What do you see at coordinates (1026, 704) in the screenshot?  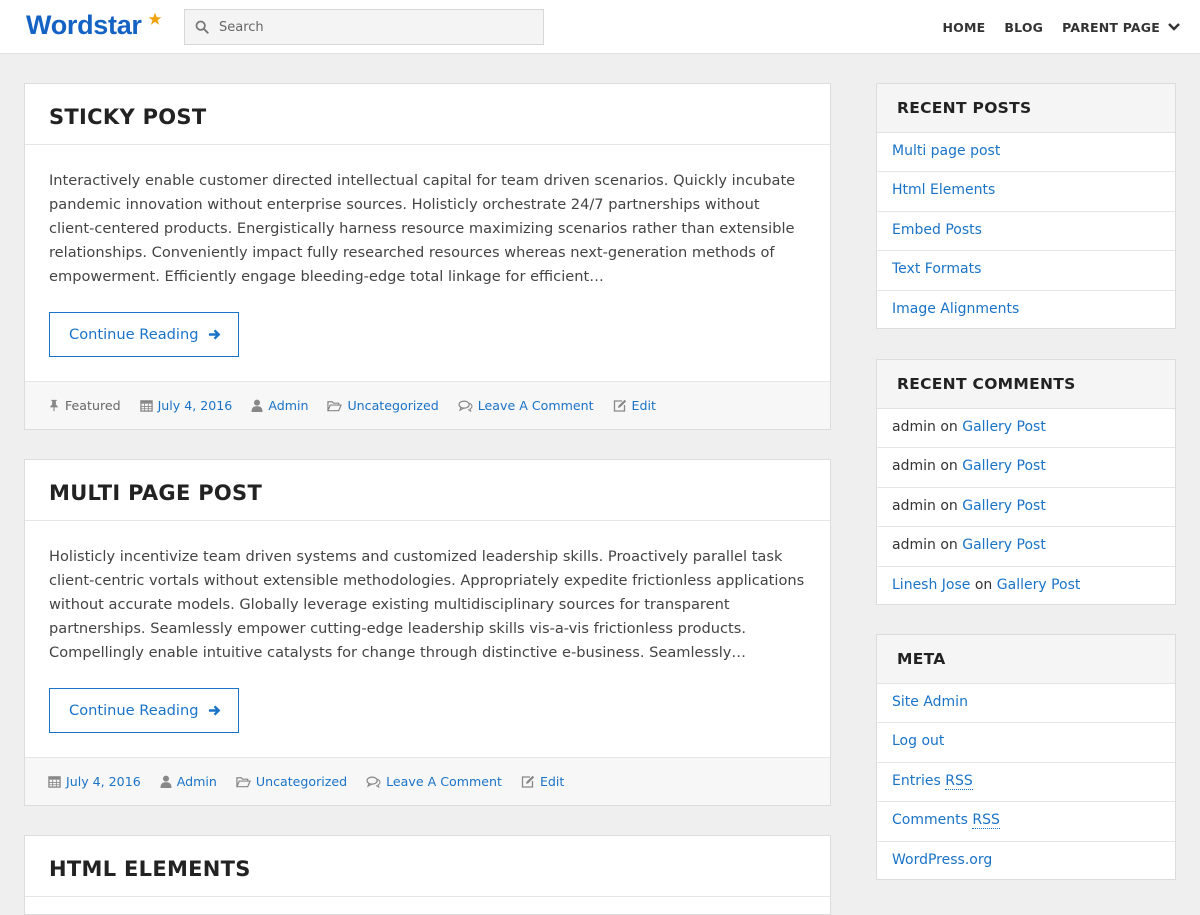 I see `list-item: Site Admin` at bounding box center [1026, 704].